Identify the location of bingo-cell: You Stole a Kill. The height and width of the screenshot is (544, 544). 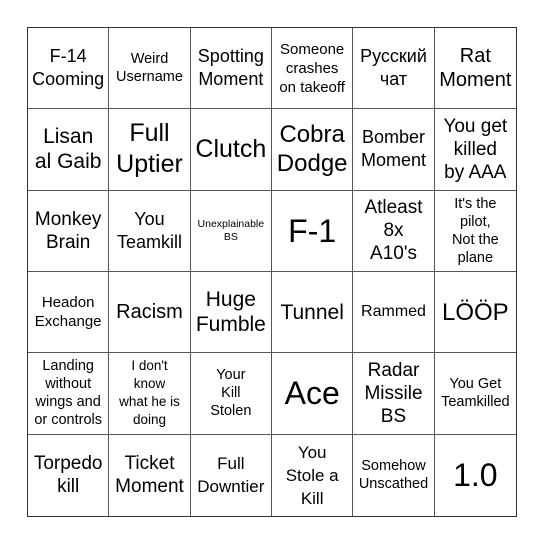
(313, 475).